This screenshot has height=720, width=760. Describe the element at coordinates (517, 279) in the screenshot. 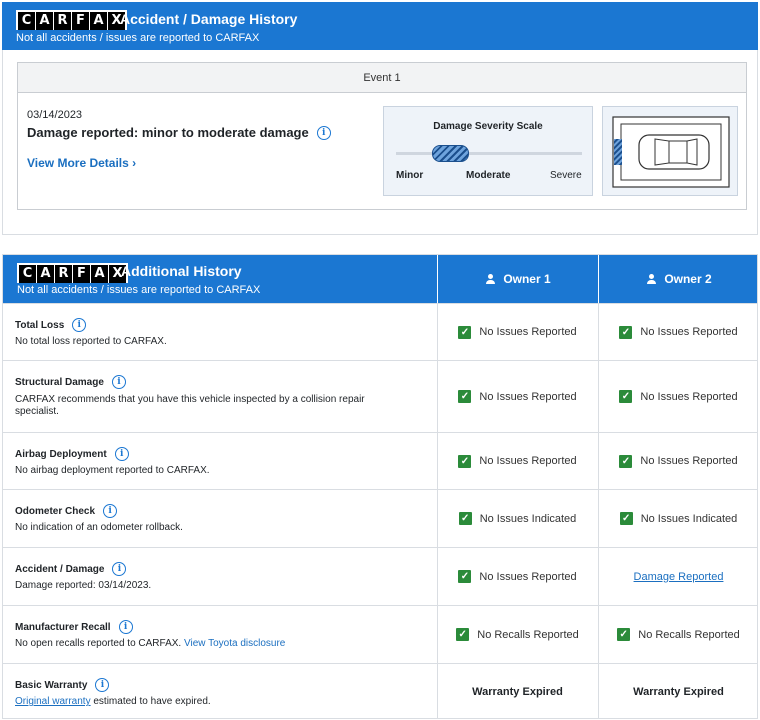

I see `owner-1-header: Owner 1` at that location.